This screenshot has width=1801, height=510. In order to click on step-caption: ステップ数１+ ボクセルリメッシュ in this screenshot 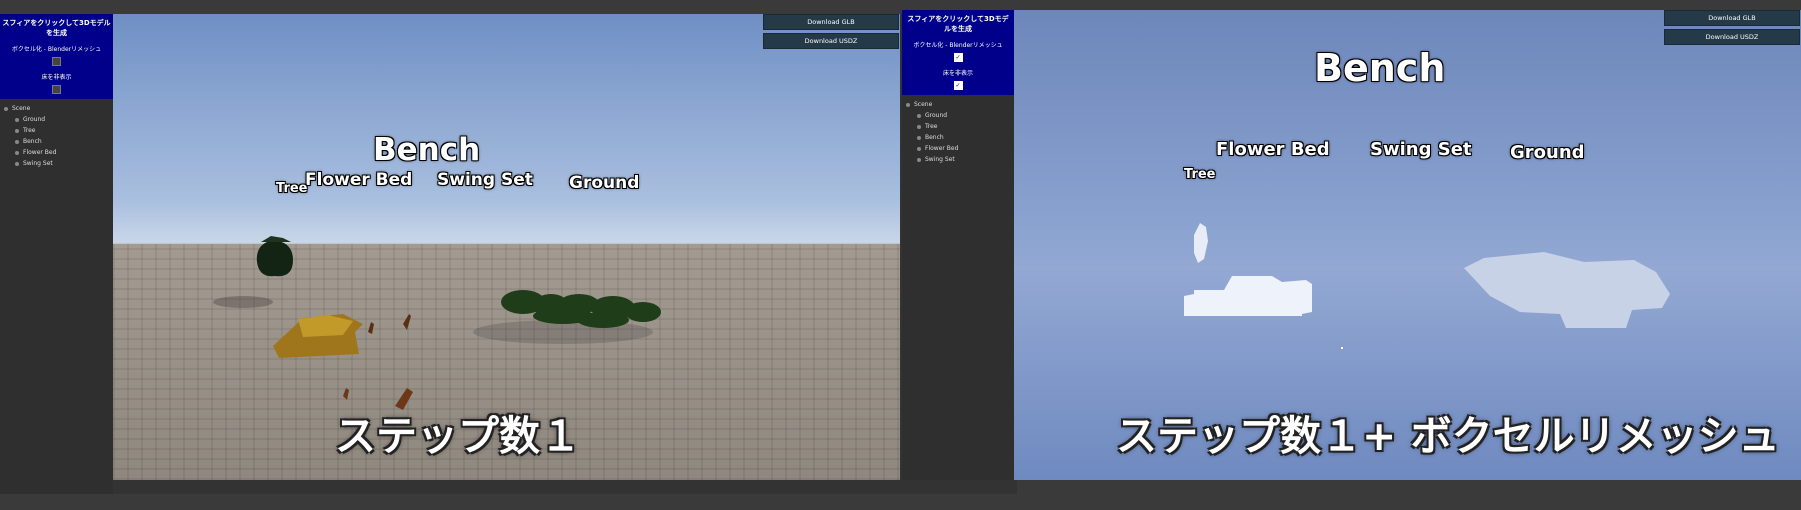, I will do `click(1448, 436)`.